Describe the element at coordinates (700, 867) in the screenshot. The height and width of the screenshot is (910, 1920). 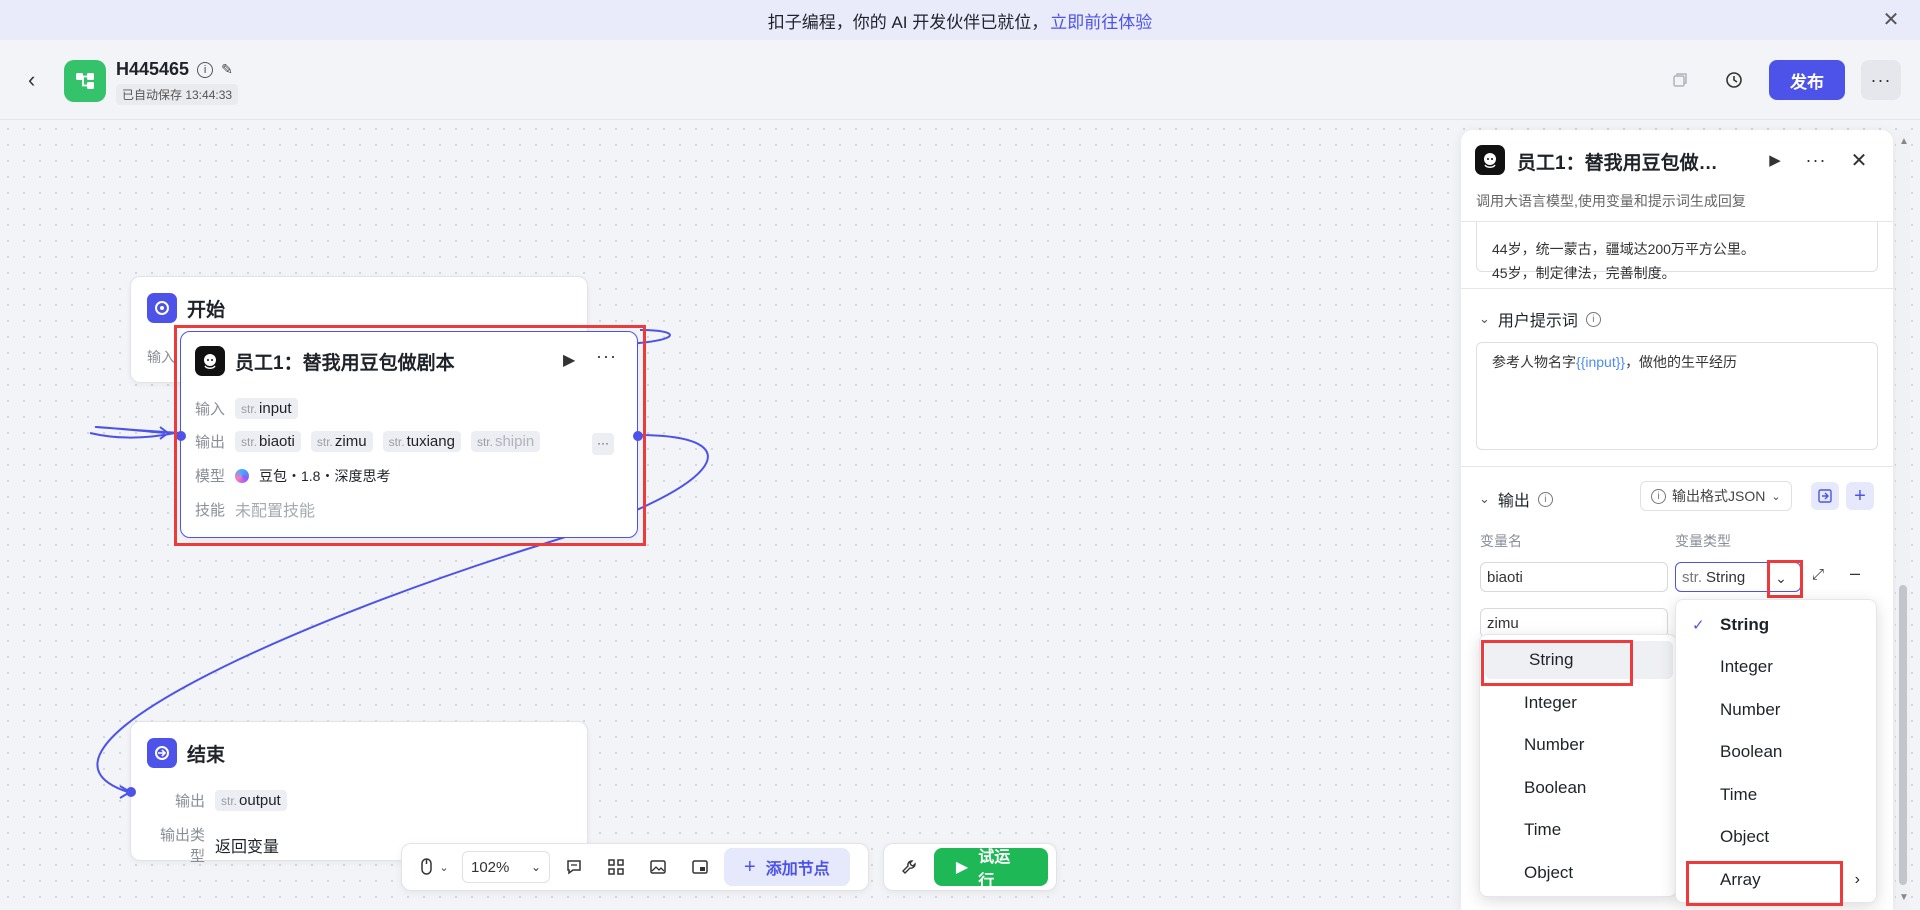
I see `minimap-icon` at that location.